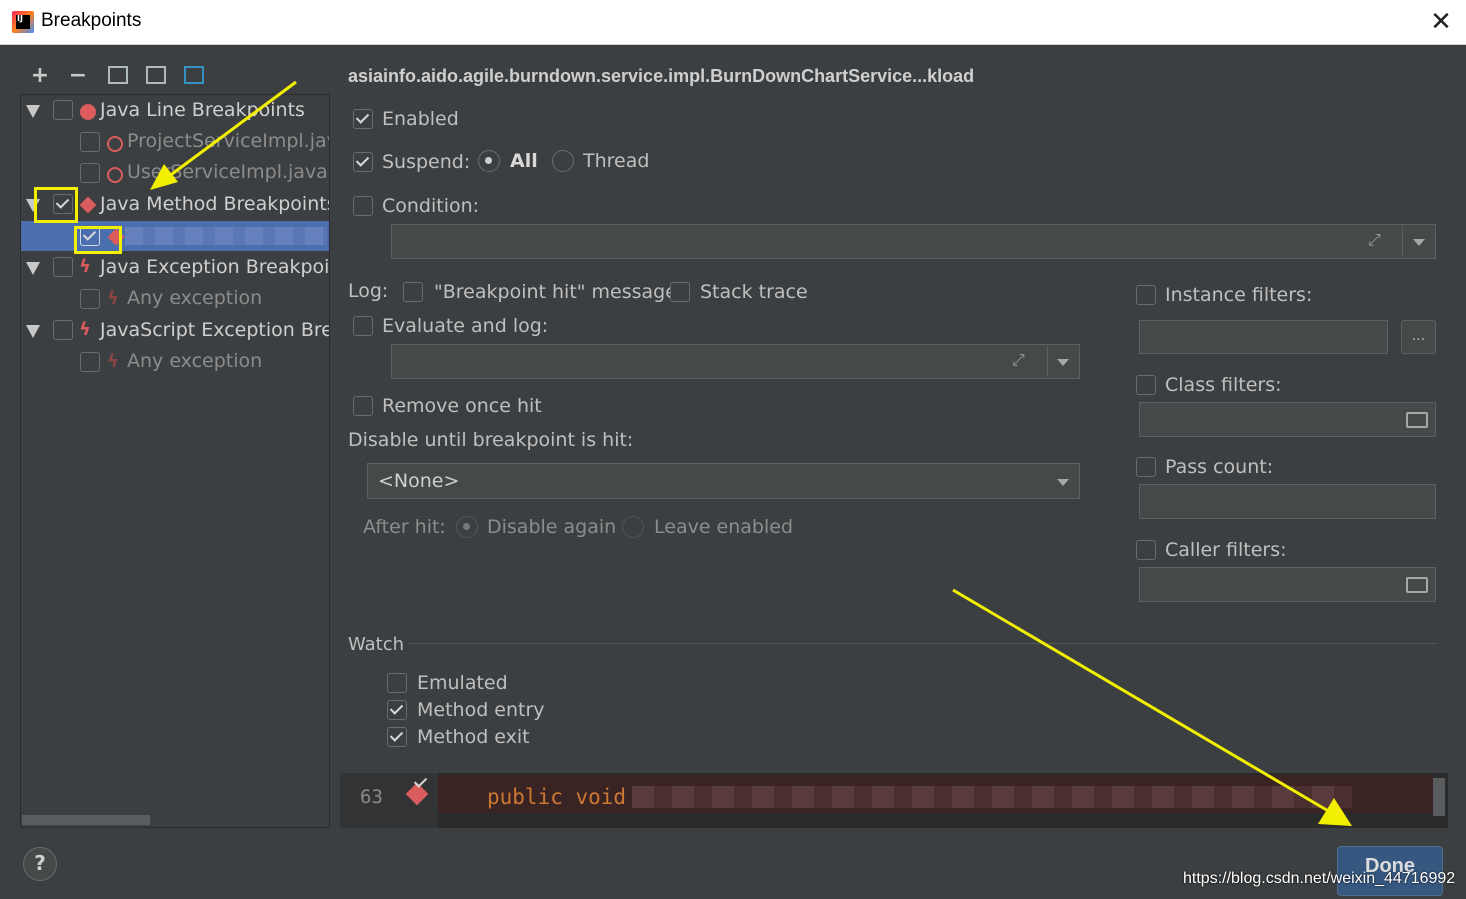 This screenshot has height=899, width=1466. What do you see at coordinates (633, 527) in the screenshot?
I see `leave-enabled-radio` at bounding box center [633, 527].